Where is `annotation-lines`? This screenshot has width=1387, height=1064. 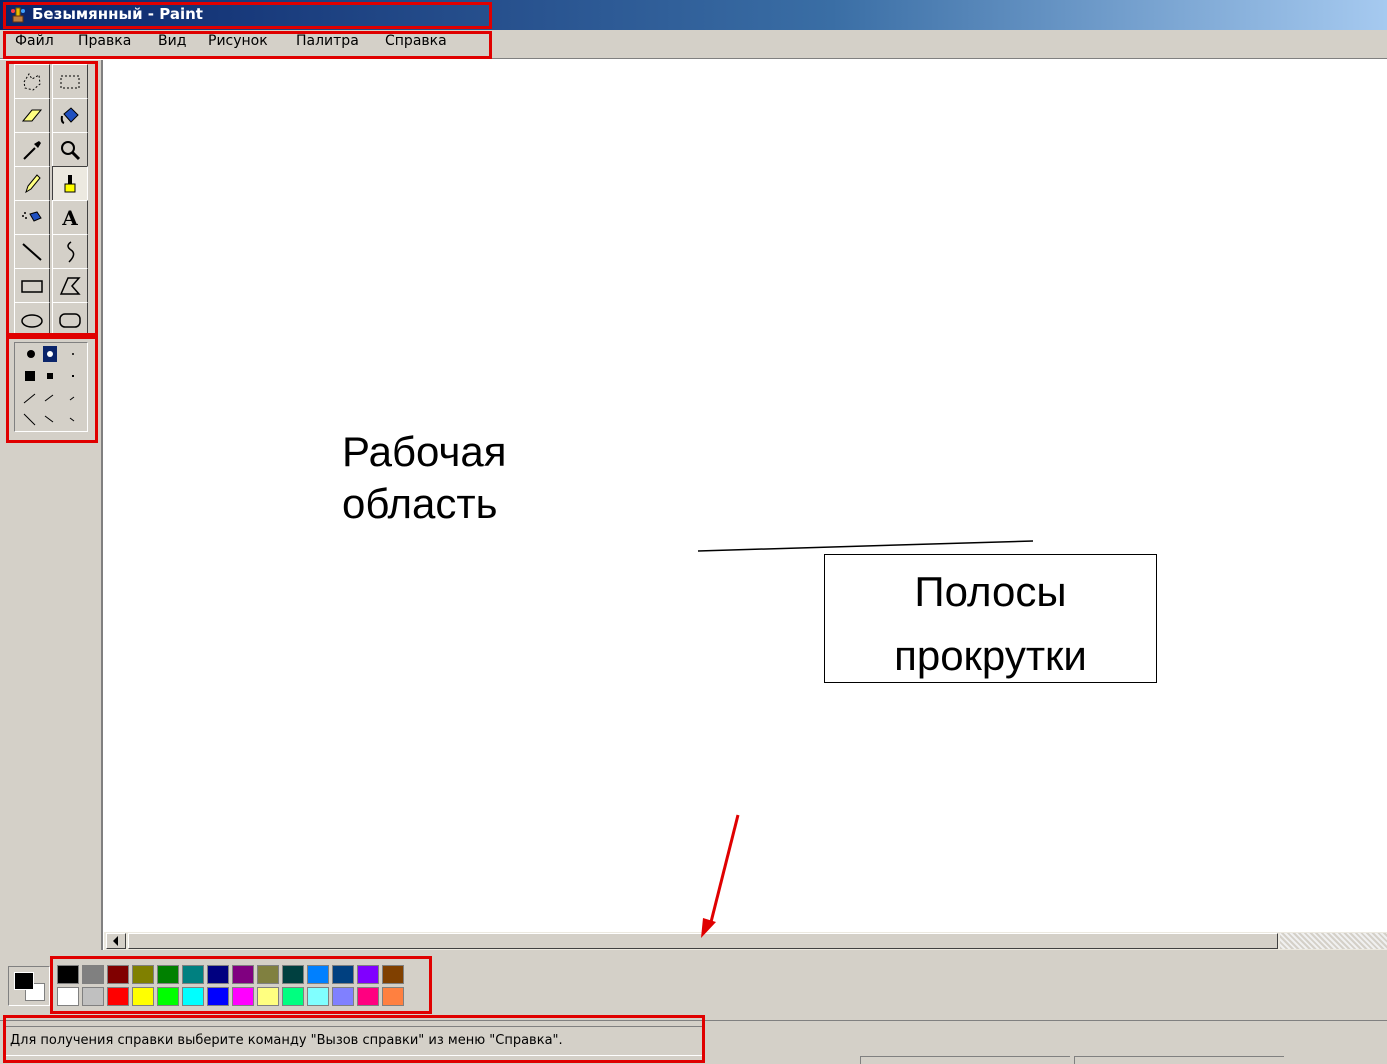 annotation-lines is located at coordinates (865, 739).